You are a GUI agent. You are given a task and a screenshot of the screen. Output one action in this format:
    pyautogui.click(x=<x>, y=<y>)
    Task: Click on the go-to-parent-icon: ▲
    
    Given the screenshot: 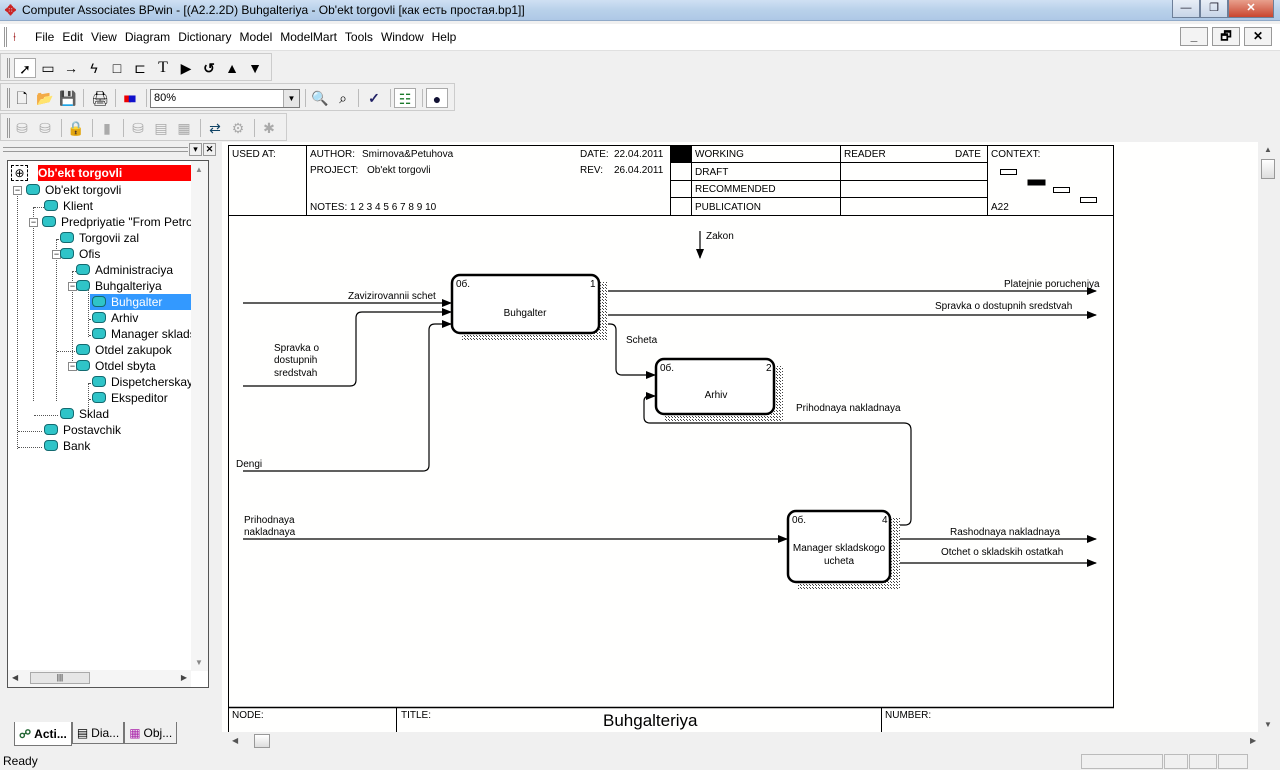 What is the action you would take?
    pyautogui.click(x=232, y=68)
    